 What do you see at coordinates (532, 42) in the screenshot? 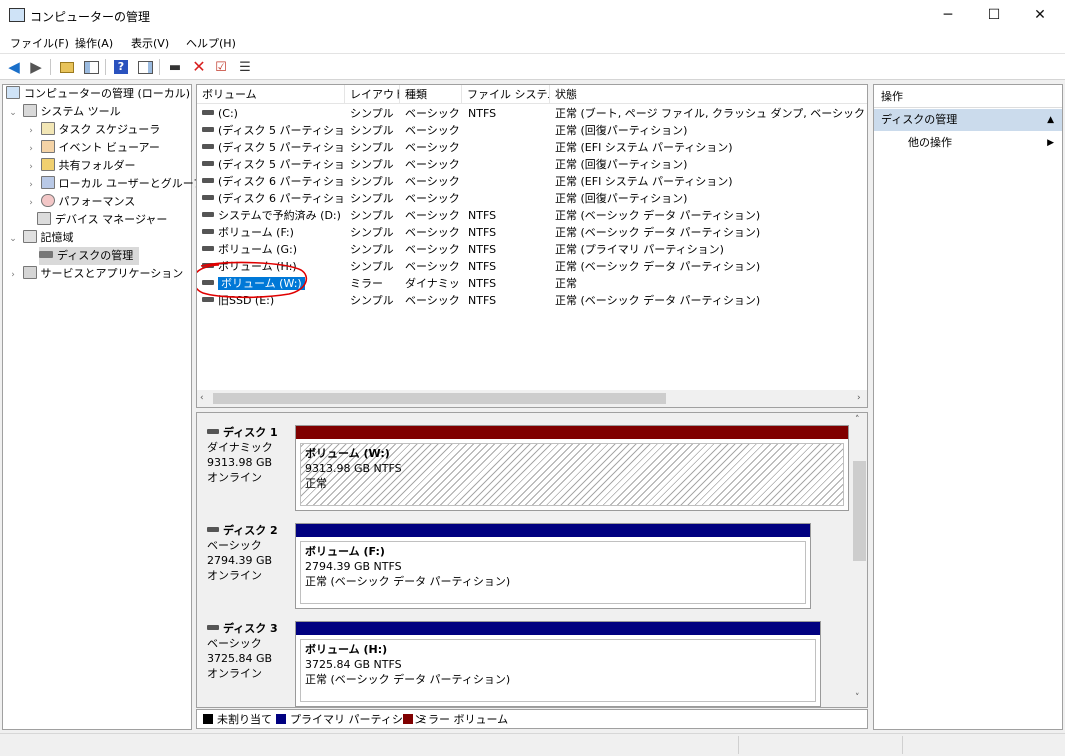
I see `menu-bar: ファイル(F) 操作(A) 表示(V) ヘルプ(H)` at bounding box center [532, 42].